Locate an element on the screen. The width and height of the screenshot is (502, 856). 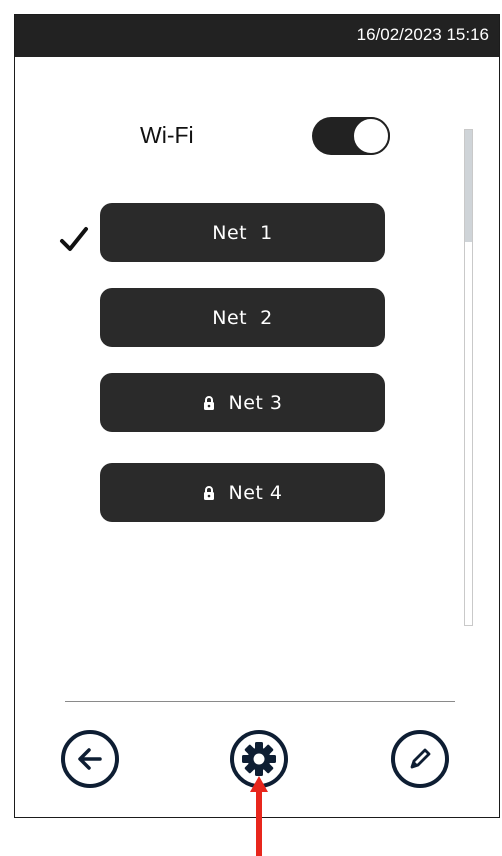
back-button is located at coordinates (90, 759).